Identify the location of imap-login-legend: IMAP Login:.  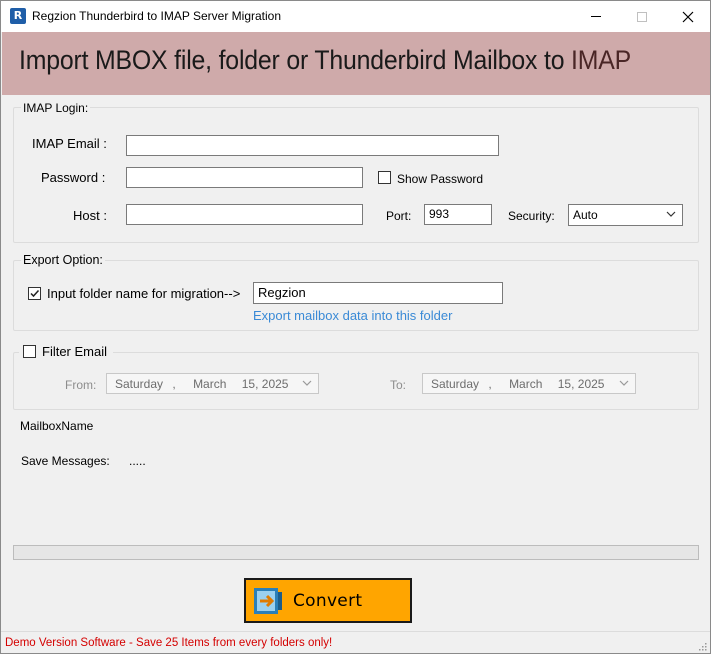
(56, 108).